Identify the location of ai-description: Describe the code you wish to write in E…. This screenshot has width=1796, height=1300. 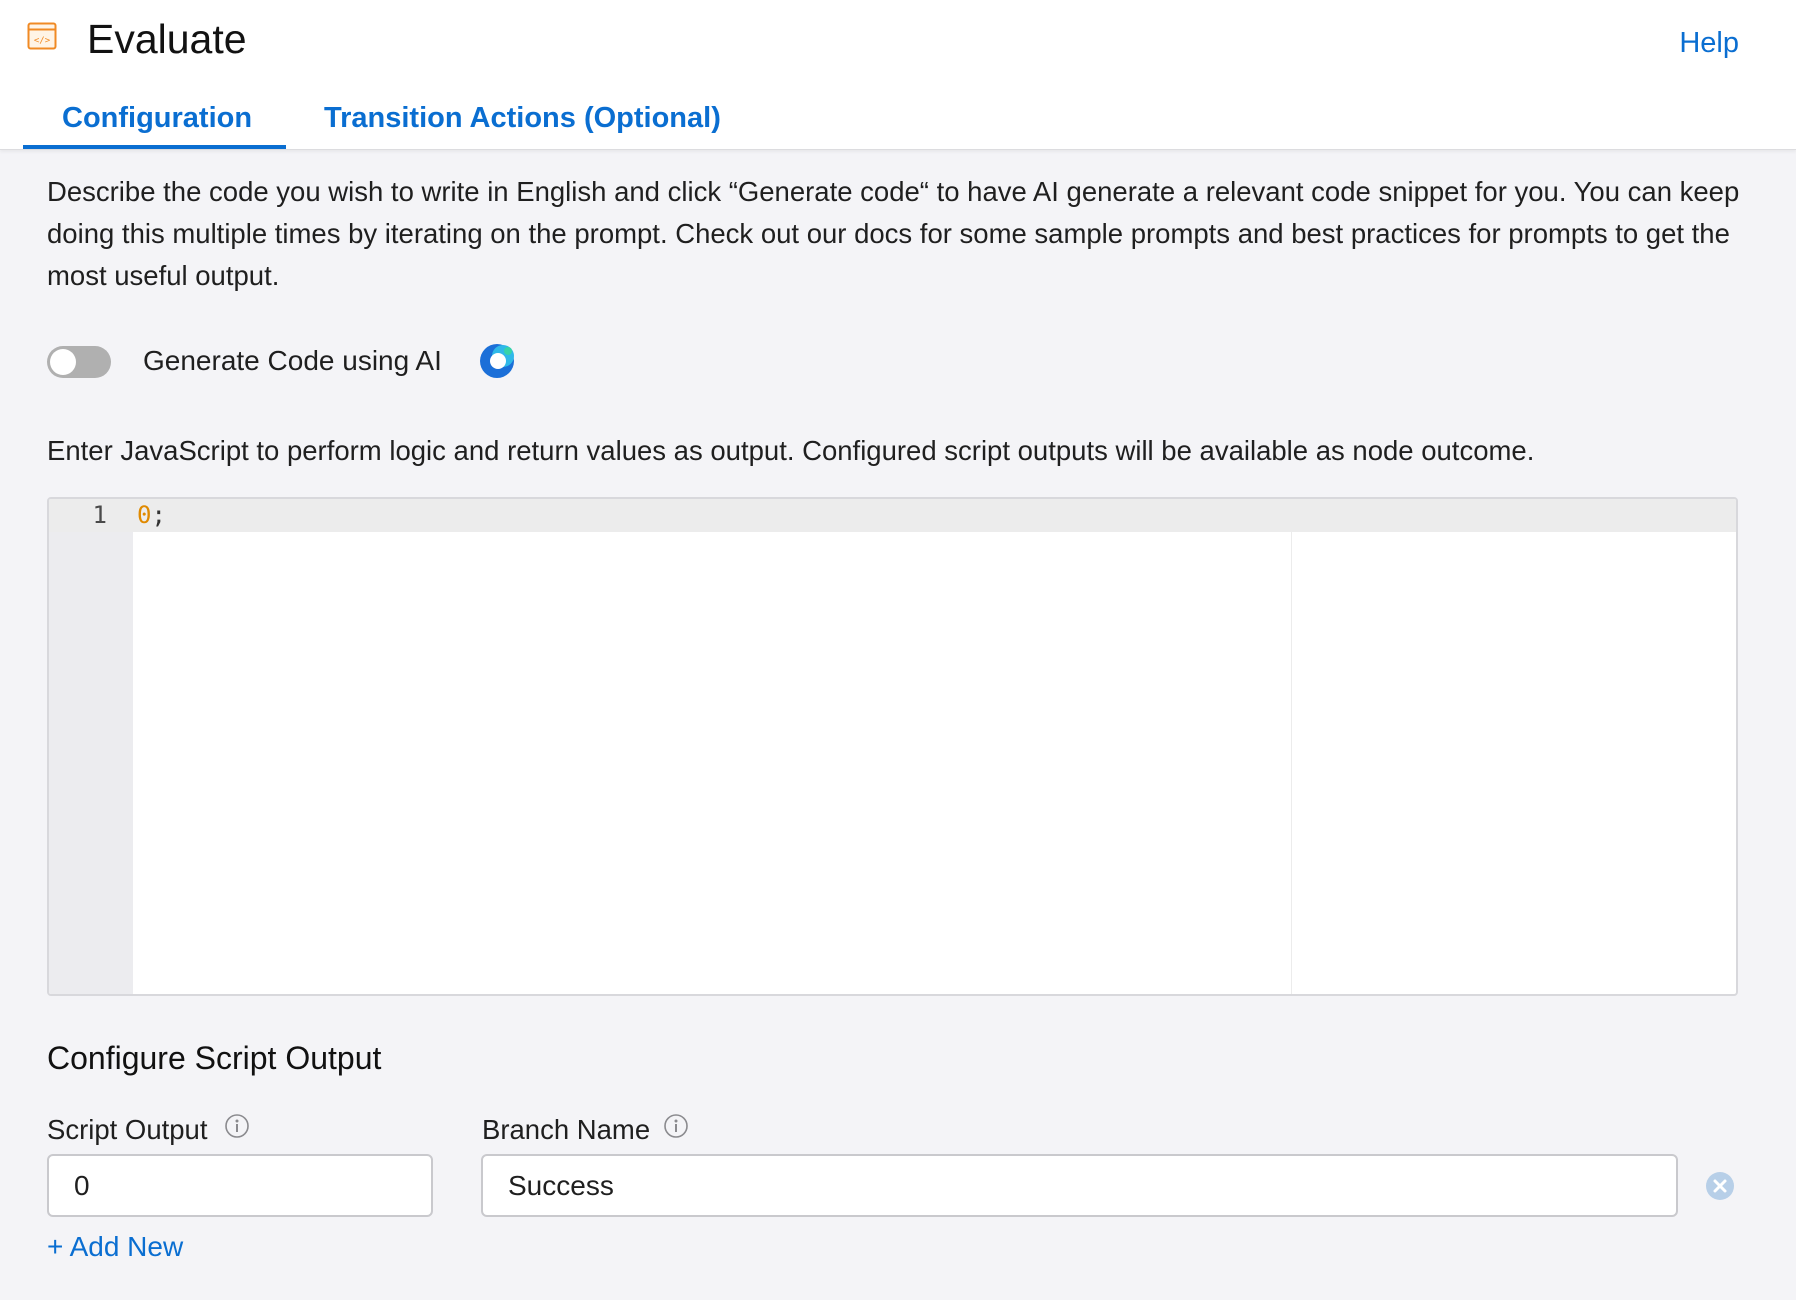
(893, 233).